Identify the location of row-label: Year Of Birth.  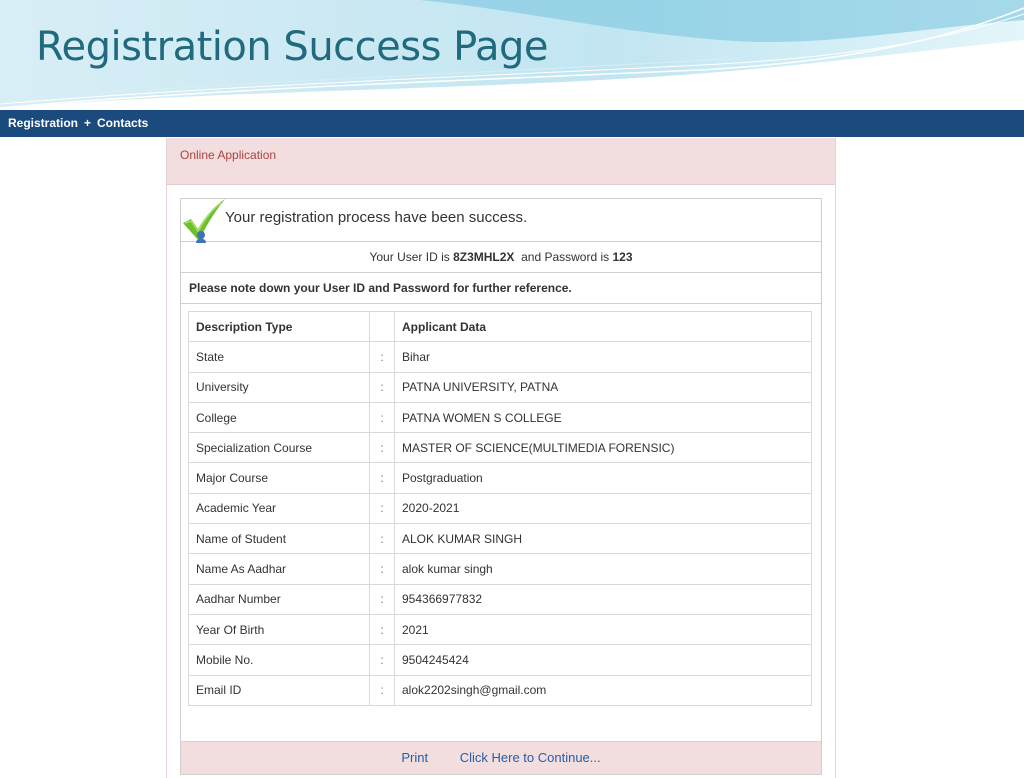
(279, 629).